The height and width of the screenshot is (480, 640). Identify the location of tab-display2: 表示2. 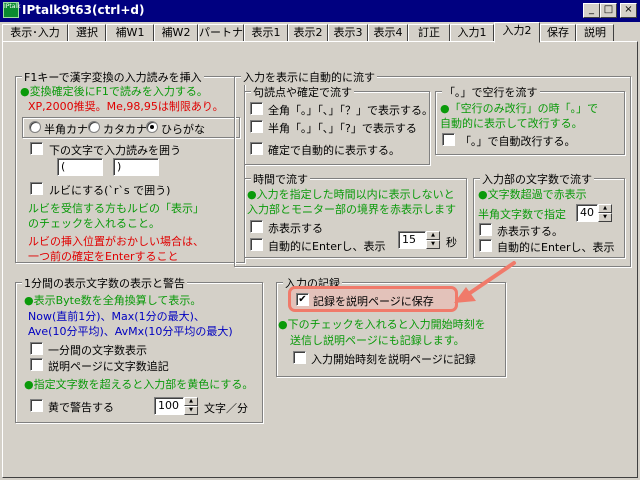
(308, 33).